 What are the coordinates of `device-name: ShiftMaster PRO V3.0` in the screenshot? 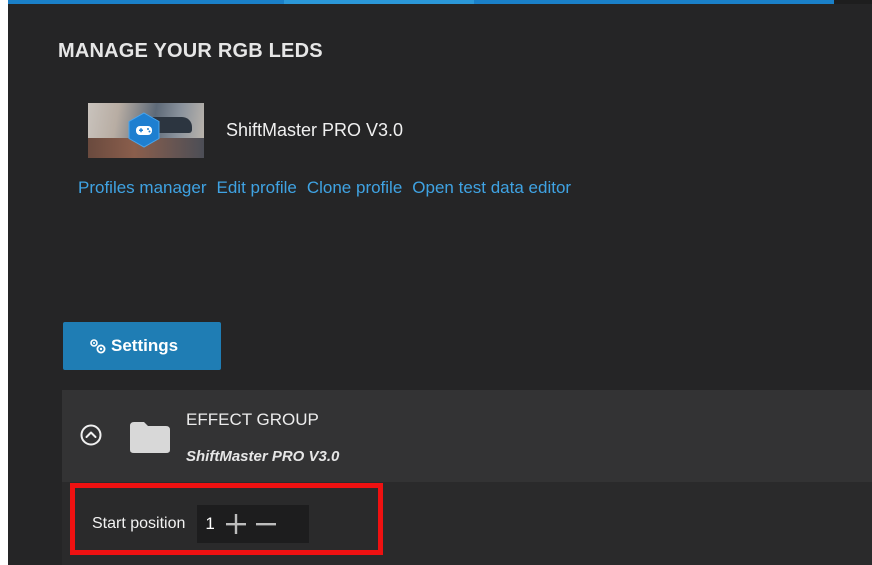 It's located at (315, 130).